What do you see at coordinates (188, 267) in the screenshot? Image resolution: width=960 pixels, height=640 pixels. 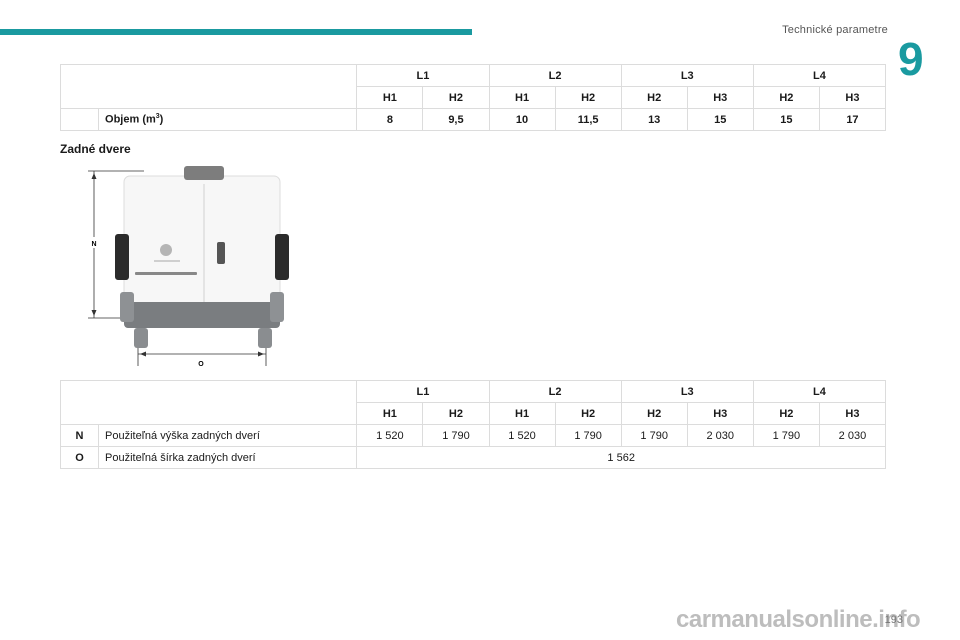 I see `van-rear-doors-illustration: N O` at bounding box center [188, 267].